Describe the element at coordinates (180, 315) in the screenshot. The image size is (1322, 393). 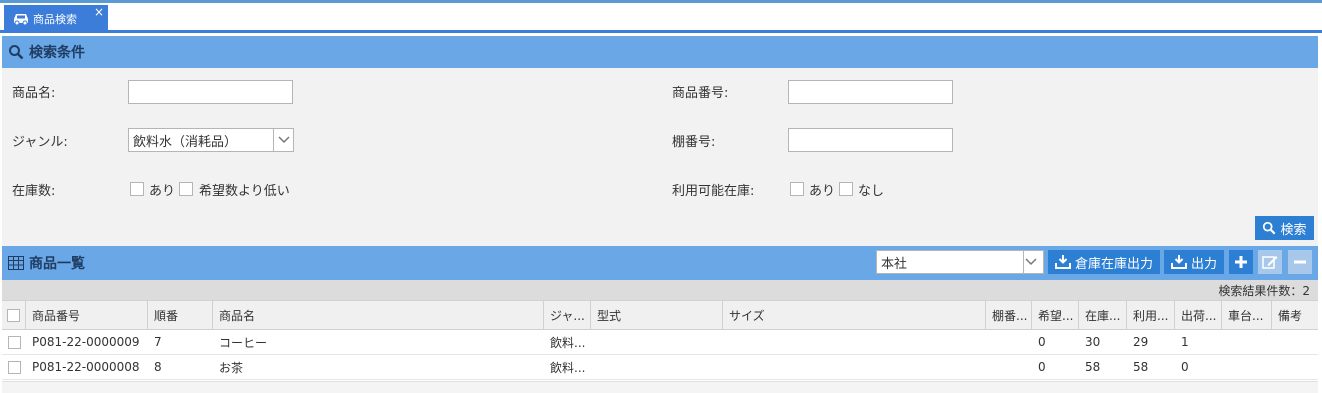
I see `col-header: 順番` at that location.